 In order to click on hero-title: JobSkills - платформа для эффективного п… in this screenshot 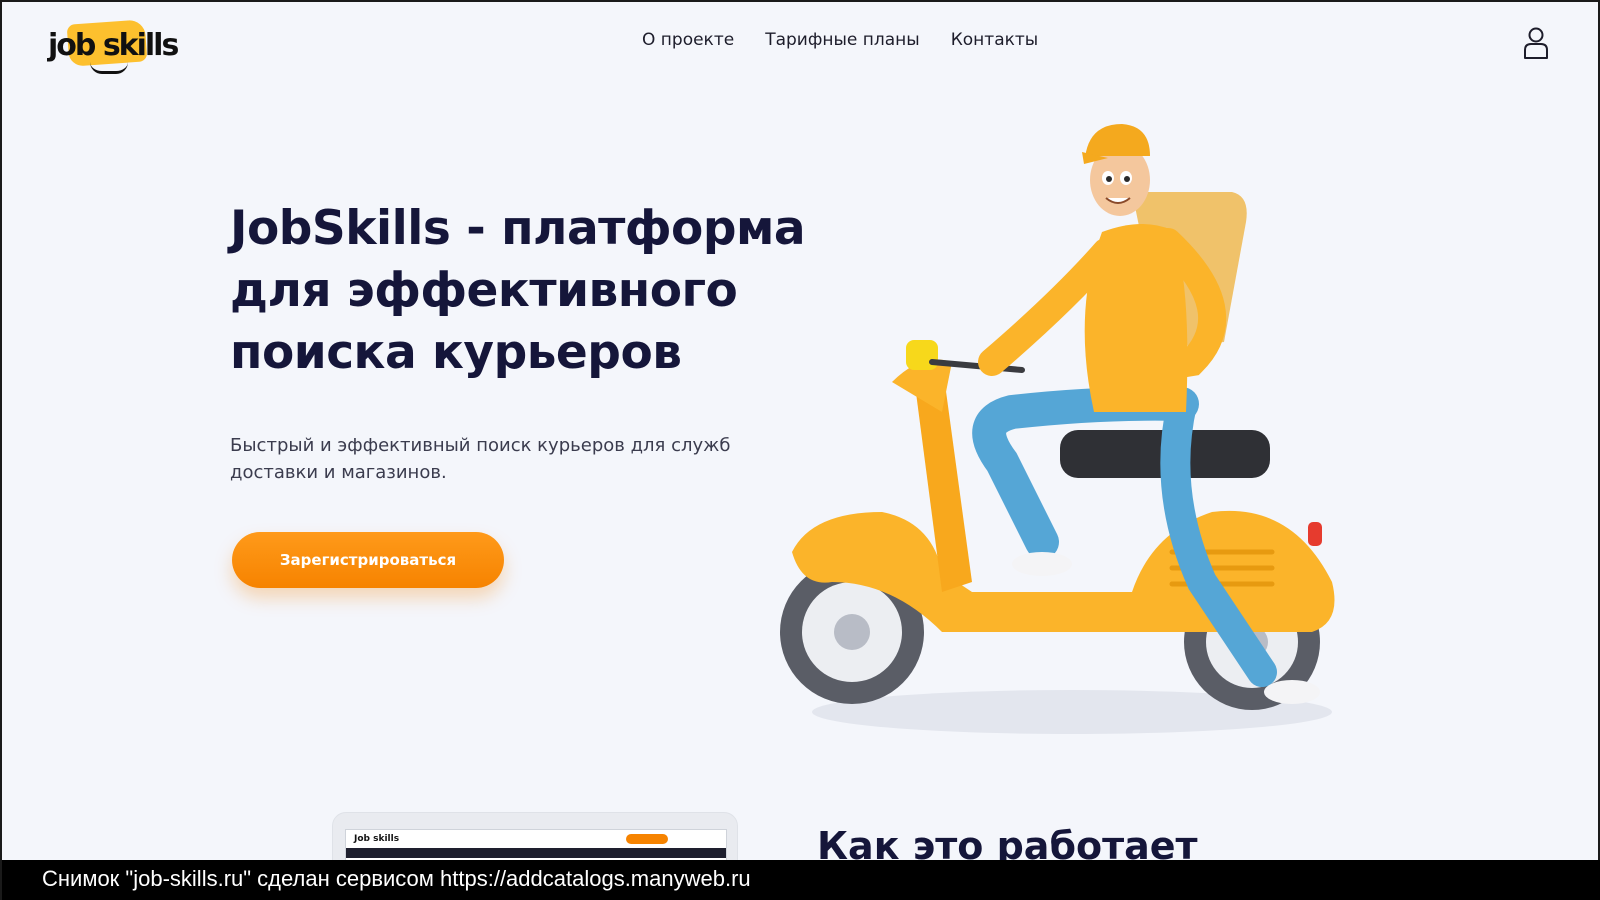, I will do `click(518, 290)`.